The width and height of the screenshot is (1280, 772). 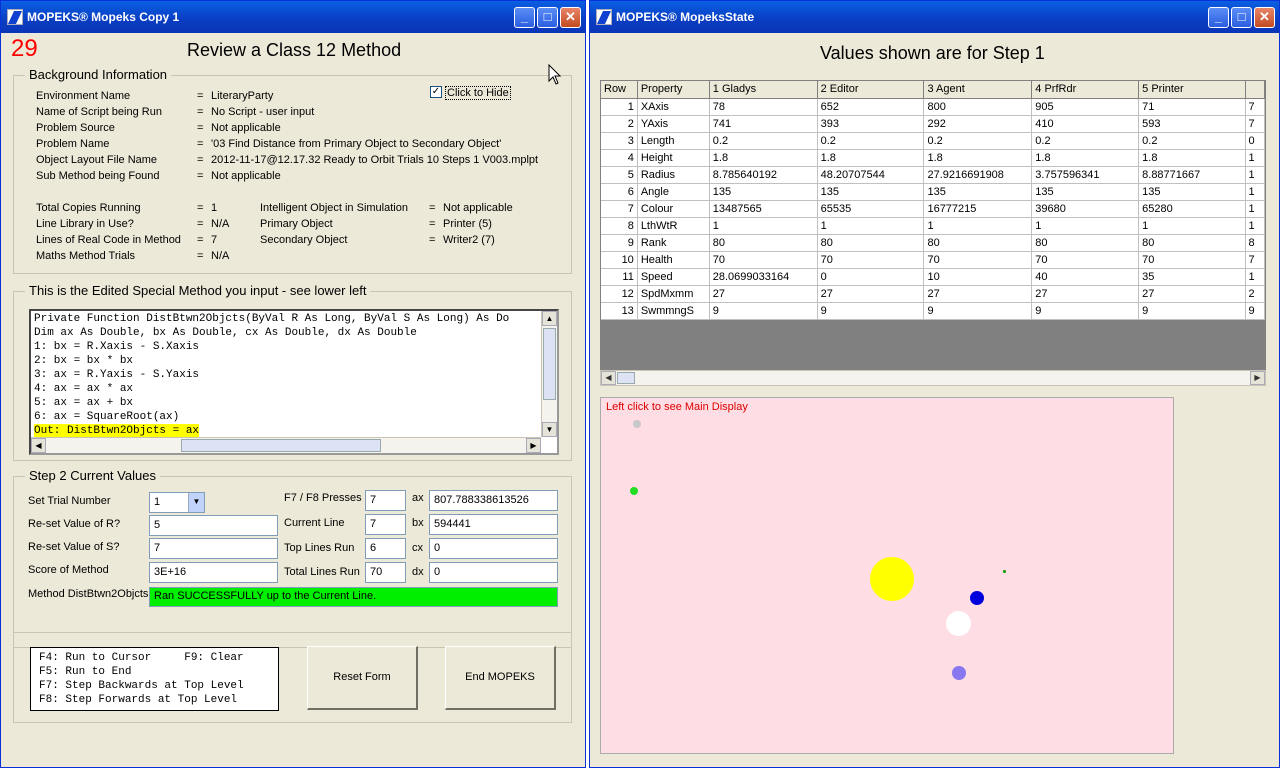 What do you see at coordinates (83, 389) in the screenshot?
I see `code-line: 4: ax = ax * ax` at bounding box center [83, 389].